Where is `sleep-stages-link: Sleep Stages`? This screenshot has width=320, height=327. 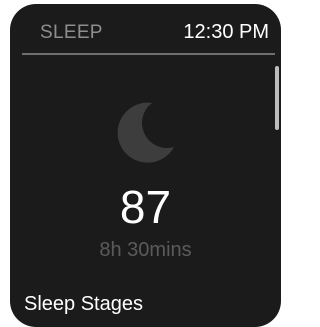
sleep-stages-link: Sleep Stages is located at coordinates (83, 304).